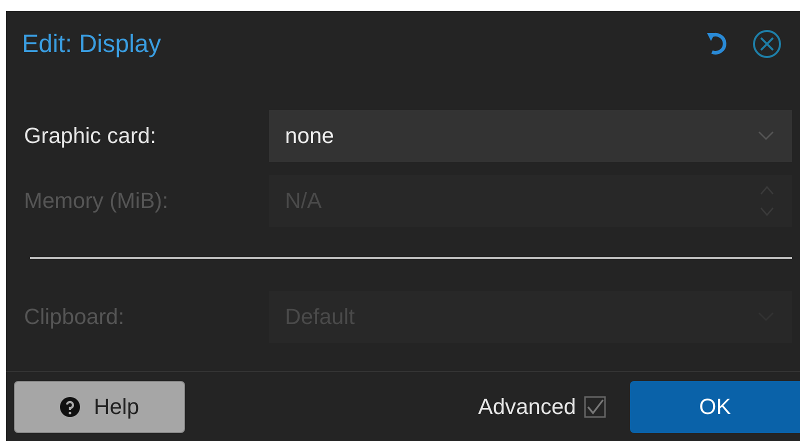 The width and height of the screenshot is (800, 441). I want to click on dropdown-field: none, so click(530, 136).